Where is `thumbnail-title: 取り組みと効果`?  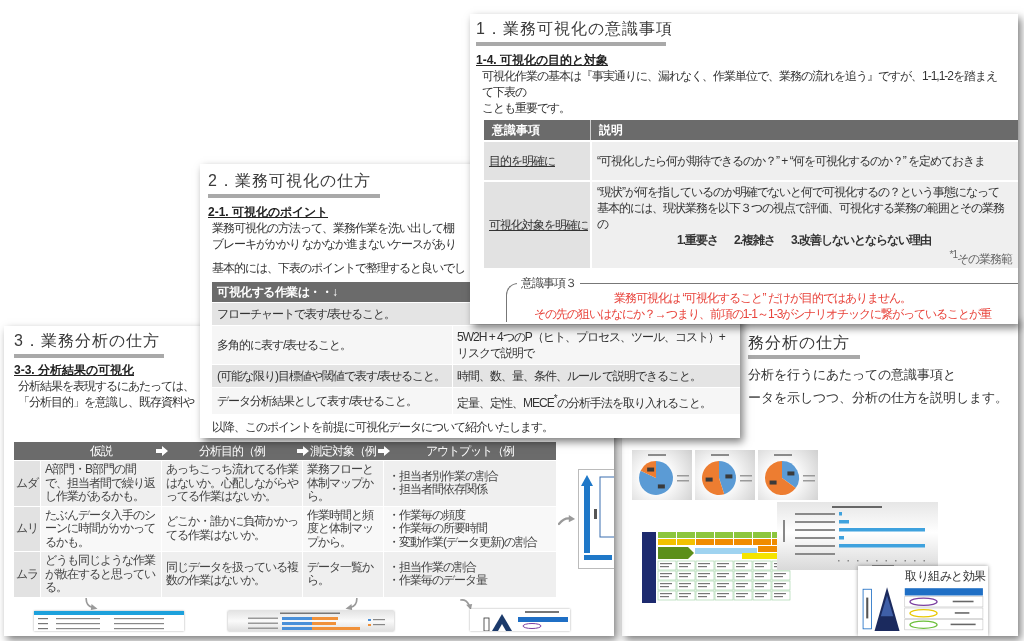
thumbnail-title: 取り組みと効果 is located at coordinates (945, 576).